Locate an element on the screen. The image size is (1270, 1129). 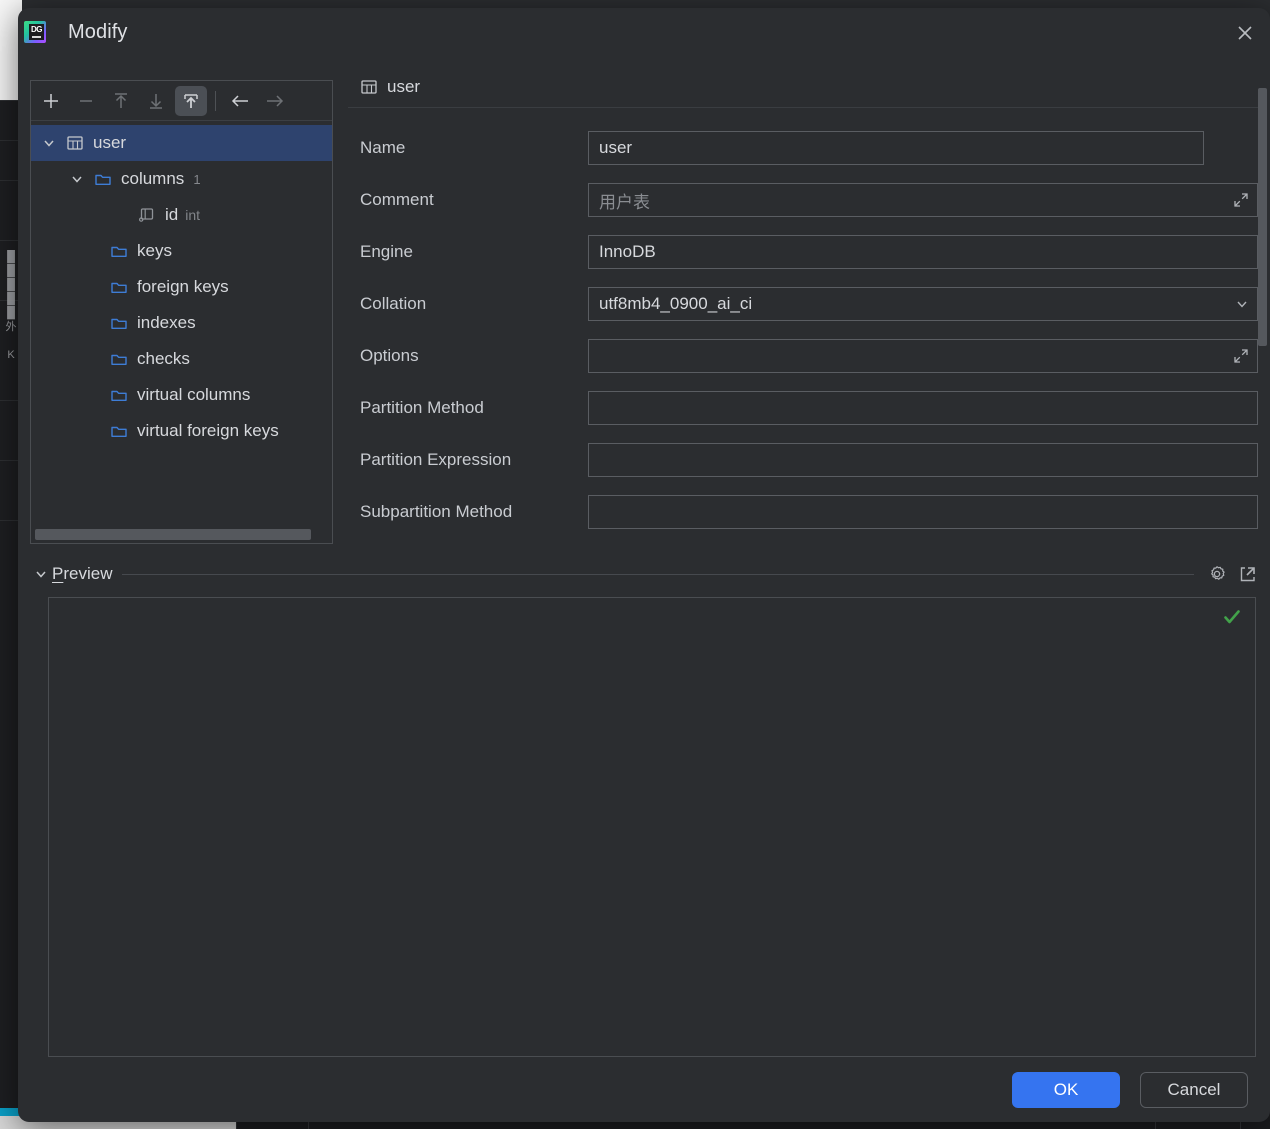
tree-node-columns: columns 1 is located at coordinates (181, 179).